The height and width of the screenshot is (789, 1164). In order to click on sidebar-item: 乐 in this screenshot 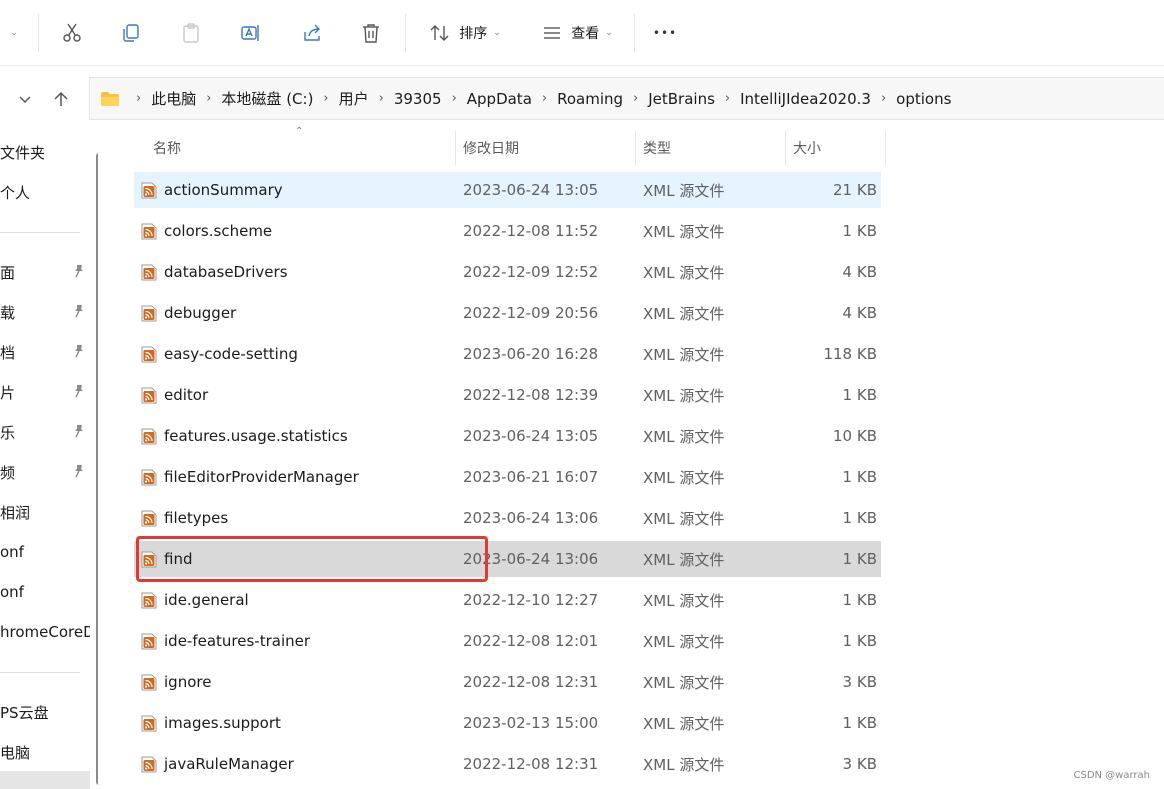, I will do `click(45, 432)`.